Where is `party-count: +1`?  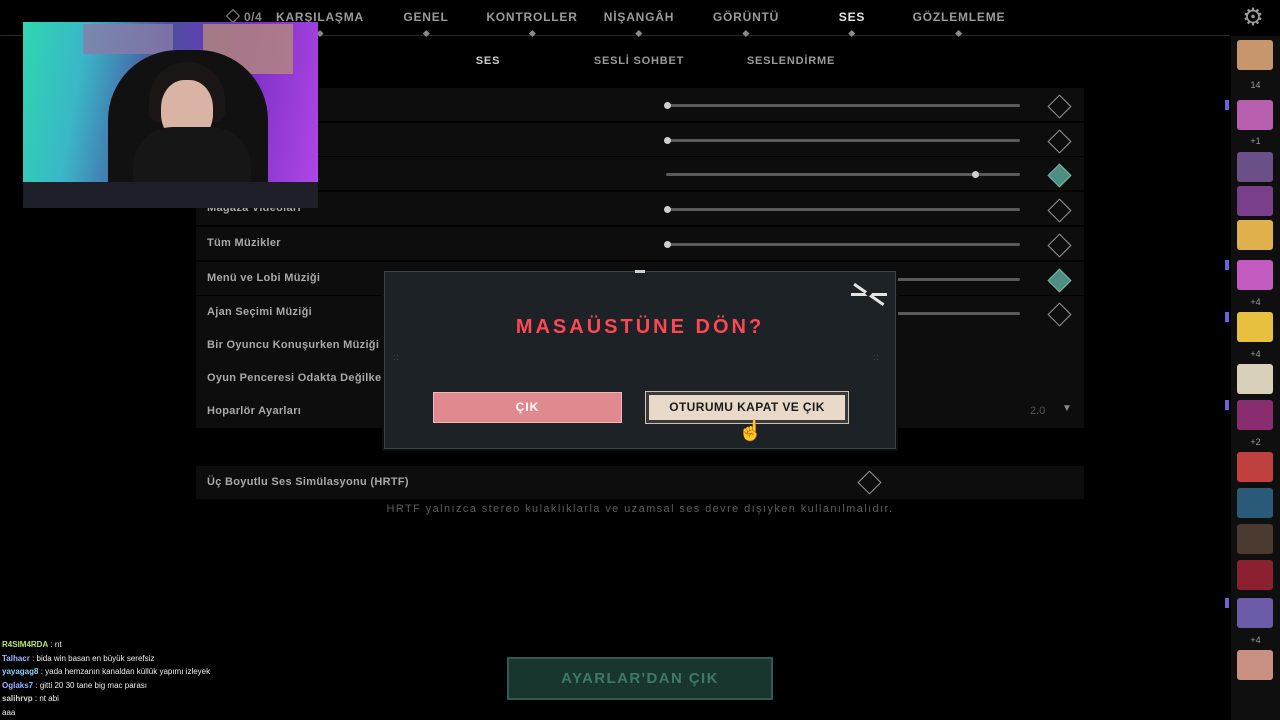
party-count: +1 is located at coordinates (1255, 141).